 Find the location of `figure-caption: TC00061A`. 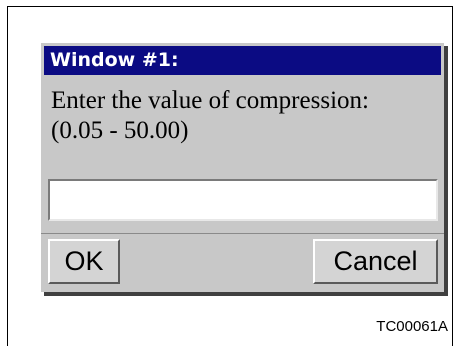

figure-caption: TC00061A is located at coordinates (412, 326).